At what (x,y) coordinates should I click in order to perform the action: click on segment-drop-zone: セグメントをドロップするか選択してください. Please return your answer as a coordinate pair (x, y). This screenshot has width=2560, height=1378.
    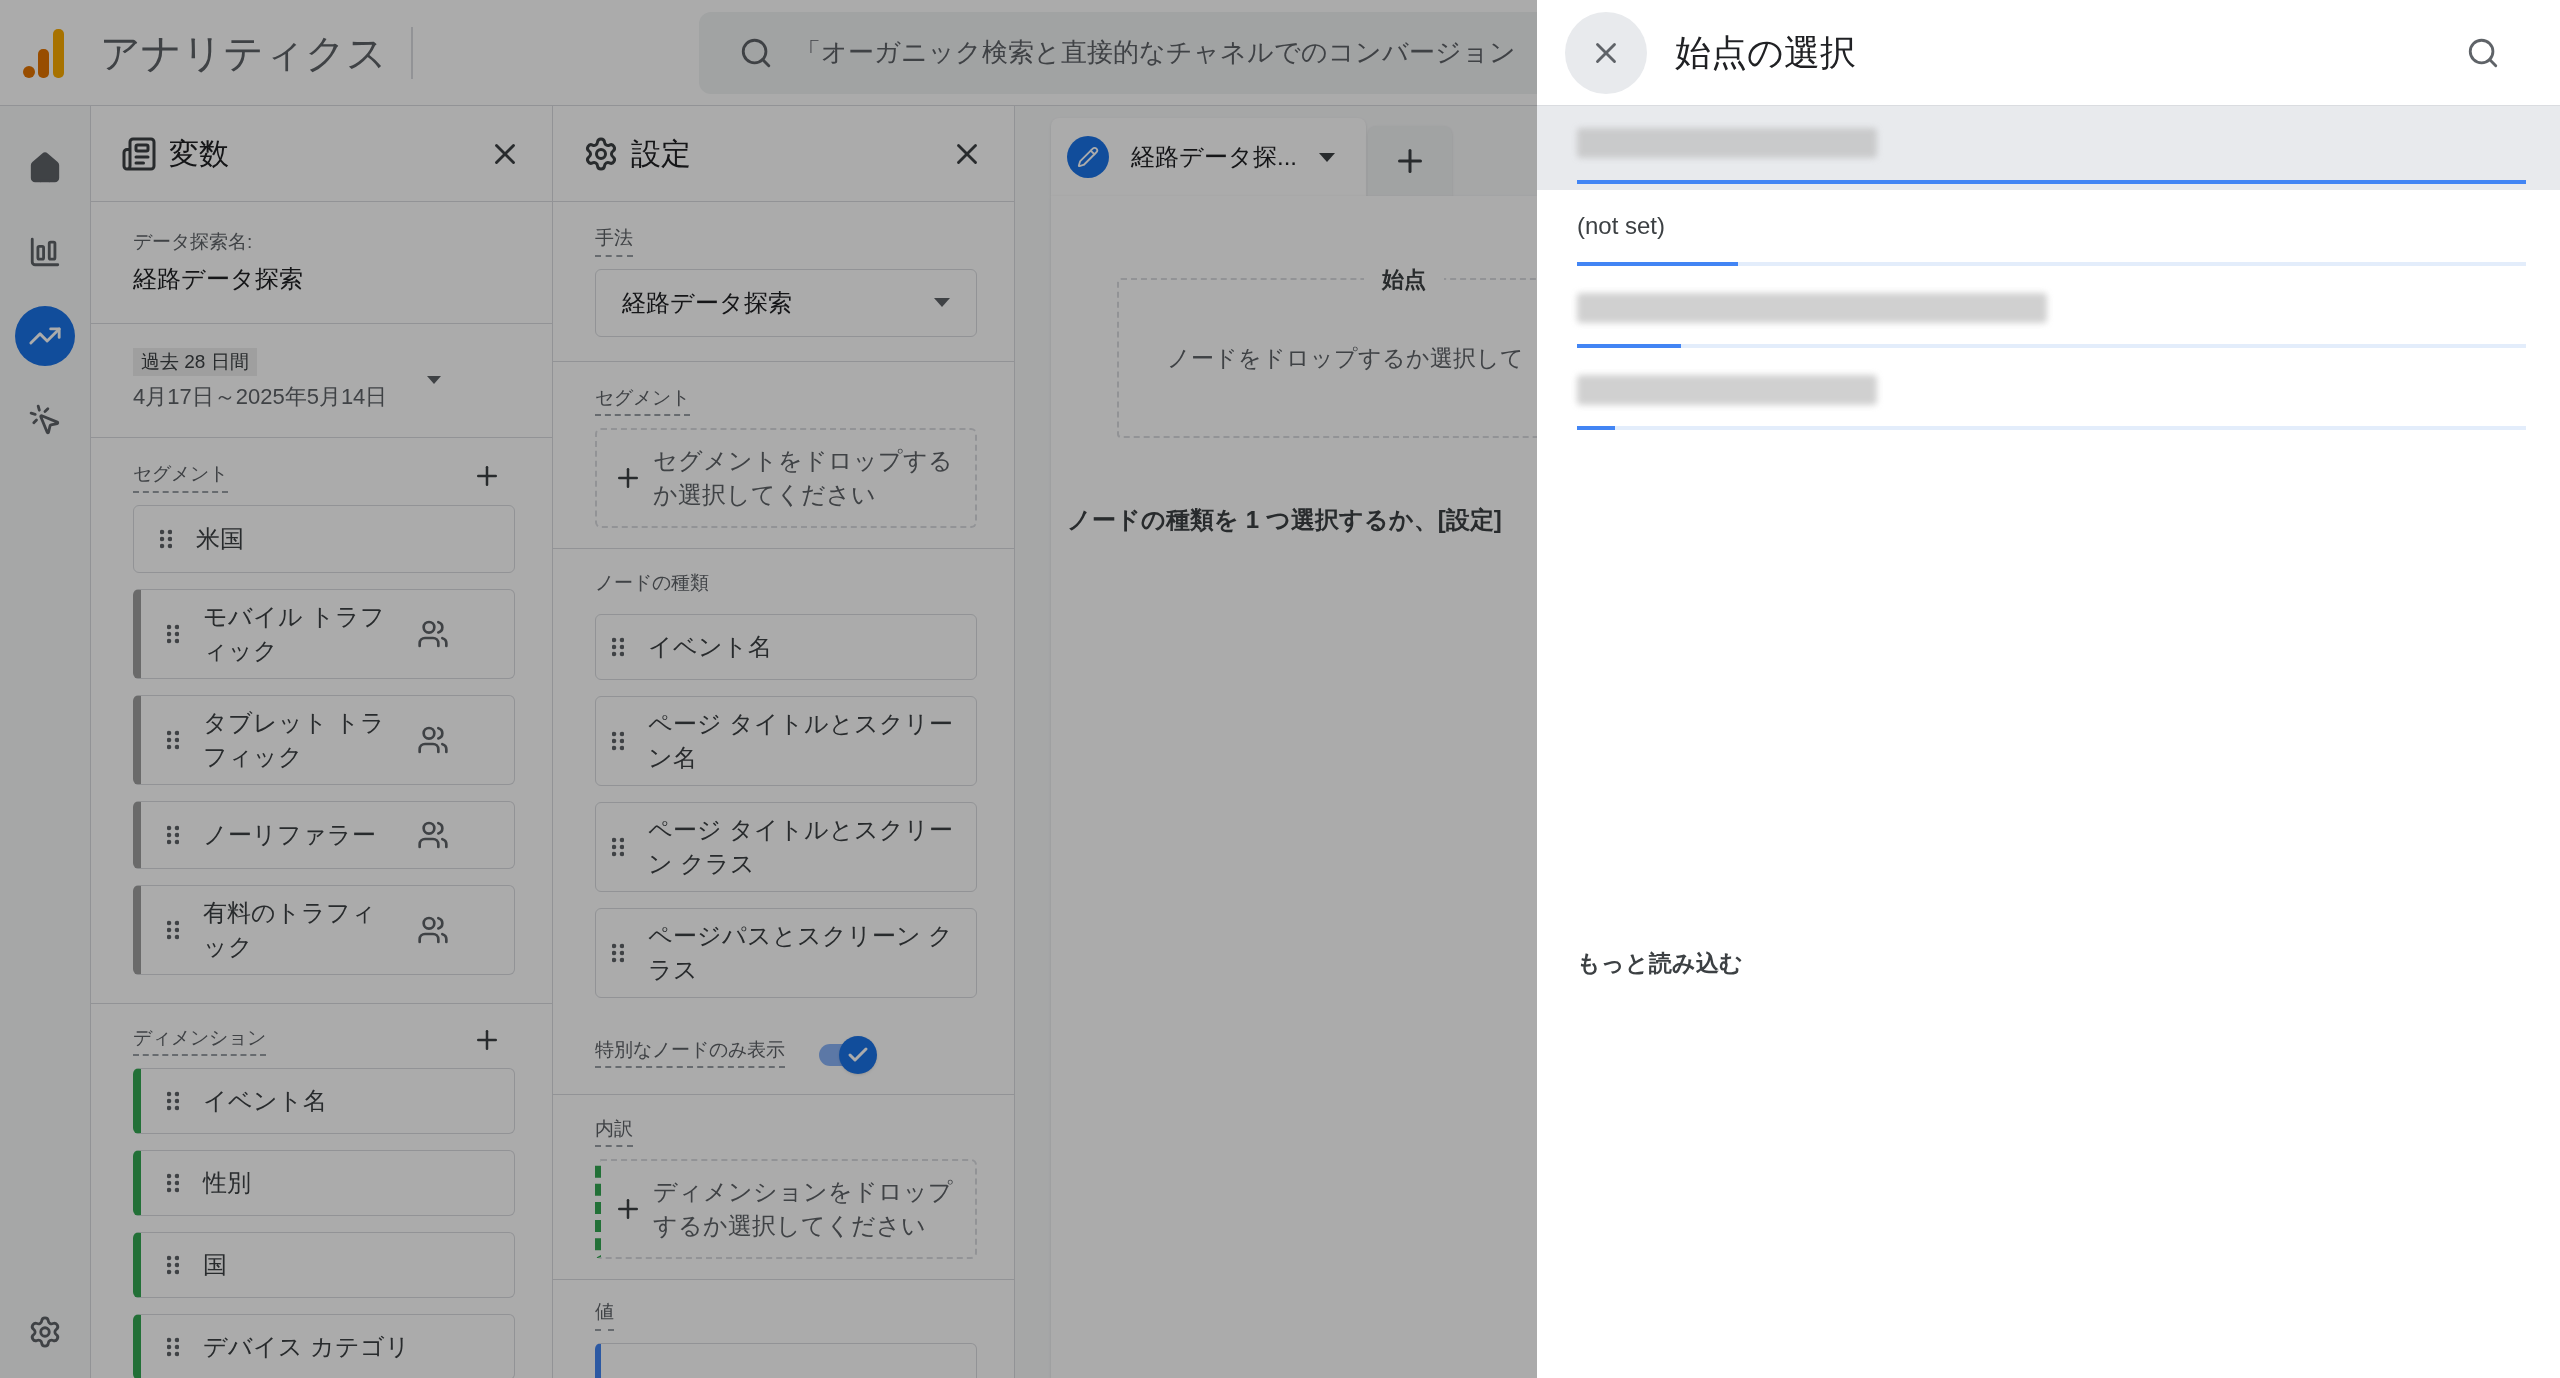
    Looking at the image, I should click on (786, 478).